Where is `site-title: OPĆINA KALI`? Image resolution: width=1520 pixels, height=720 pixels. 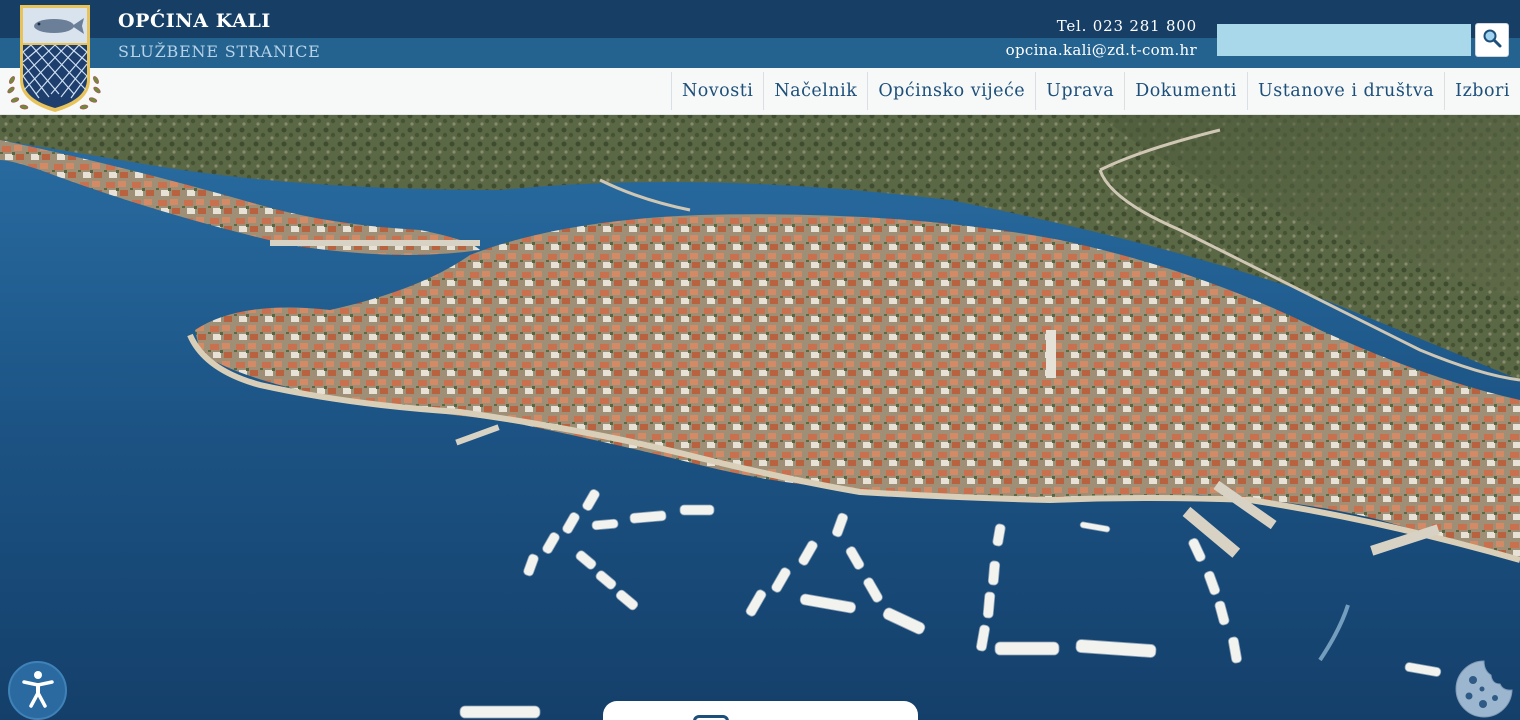
site-title: OPĆINA KALI is located at coordinates (194, 21).